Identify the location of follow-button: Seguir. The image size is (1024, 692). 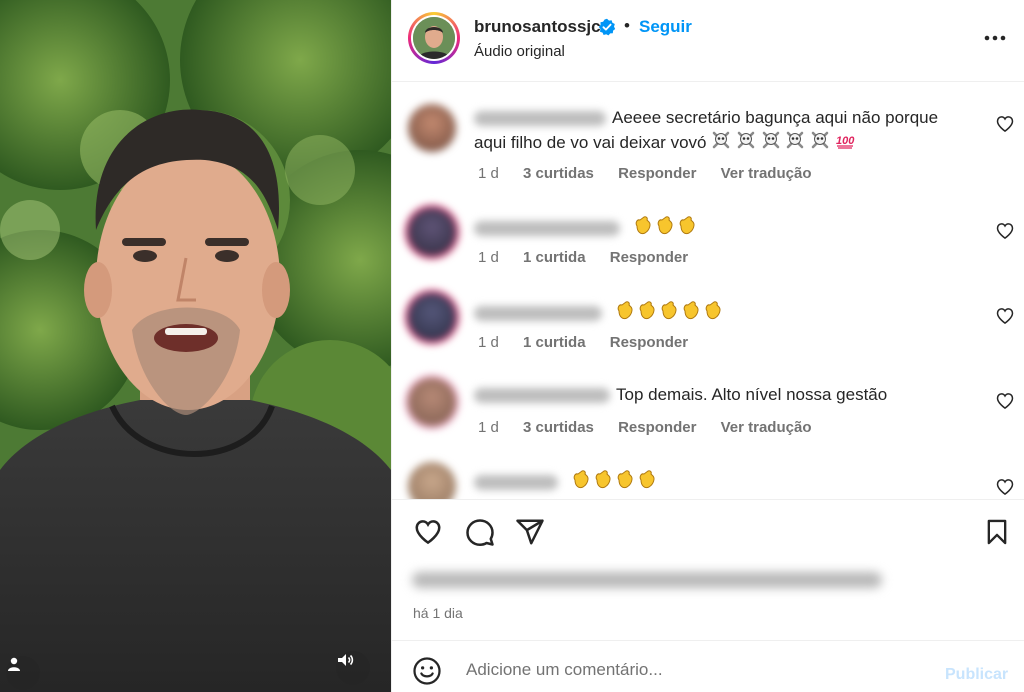
(665, 27).